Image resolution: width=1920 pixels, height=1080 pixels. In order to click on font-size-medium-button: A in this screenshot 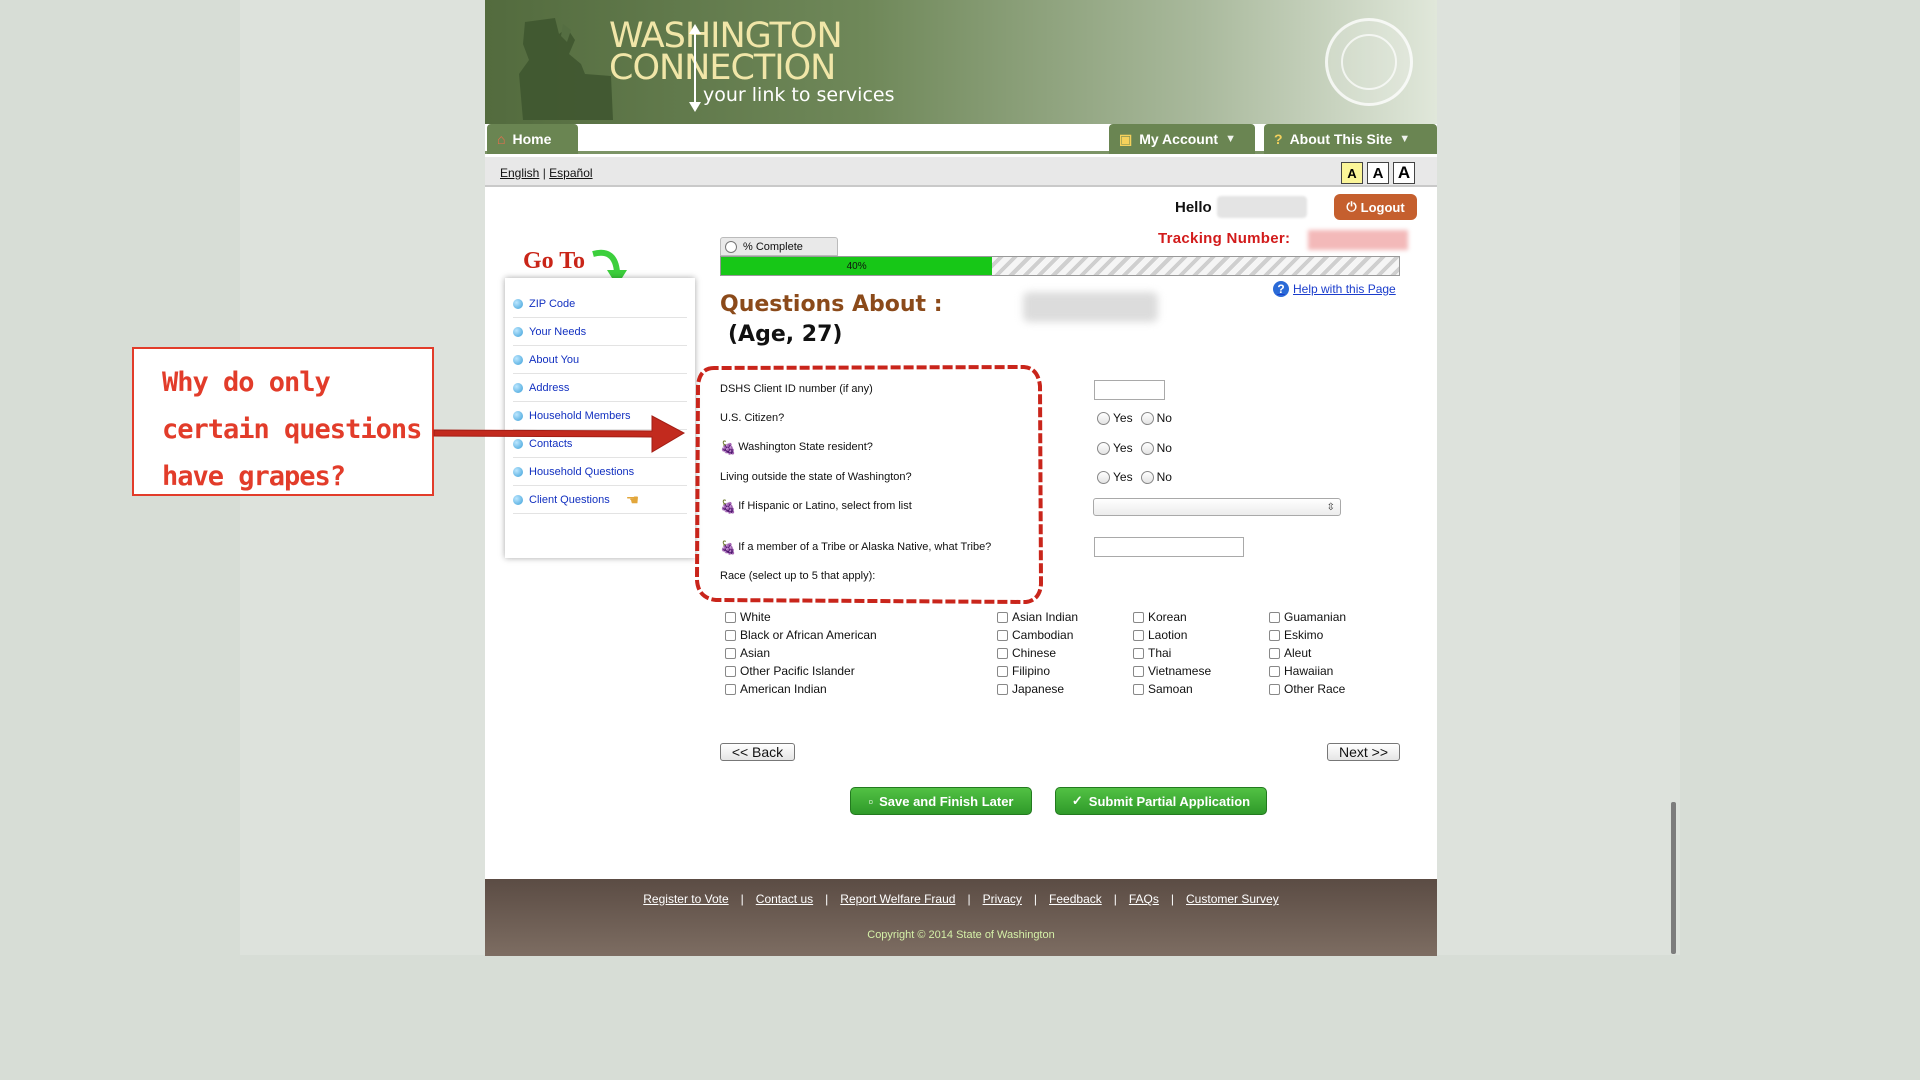, I will do `click(1378, 173)`.